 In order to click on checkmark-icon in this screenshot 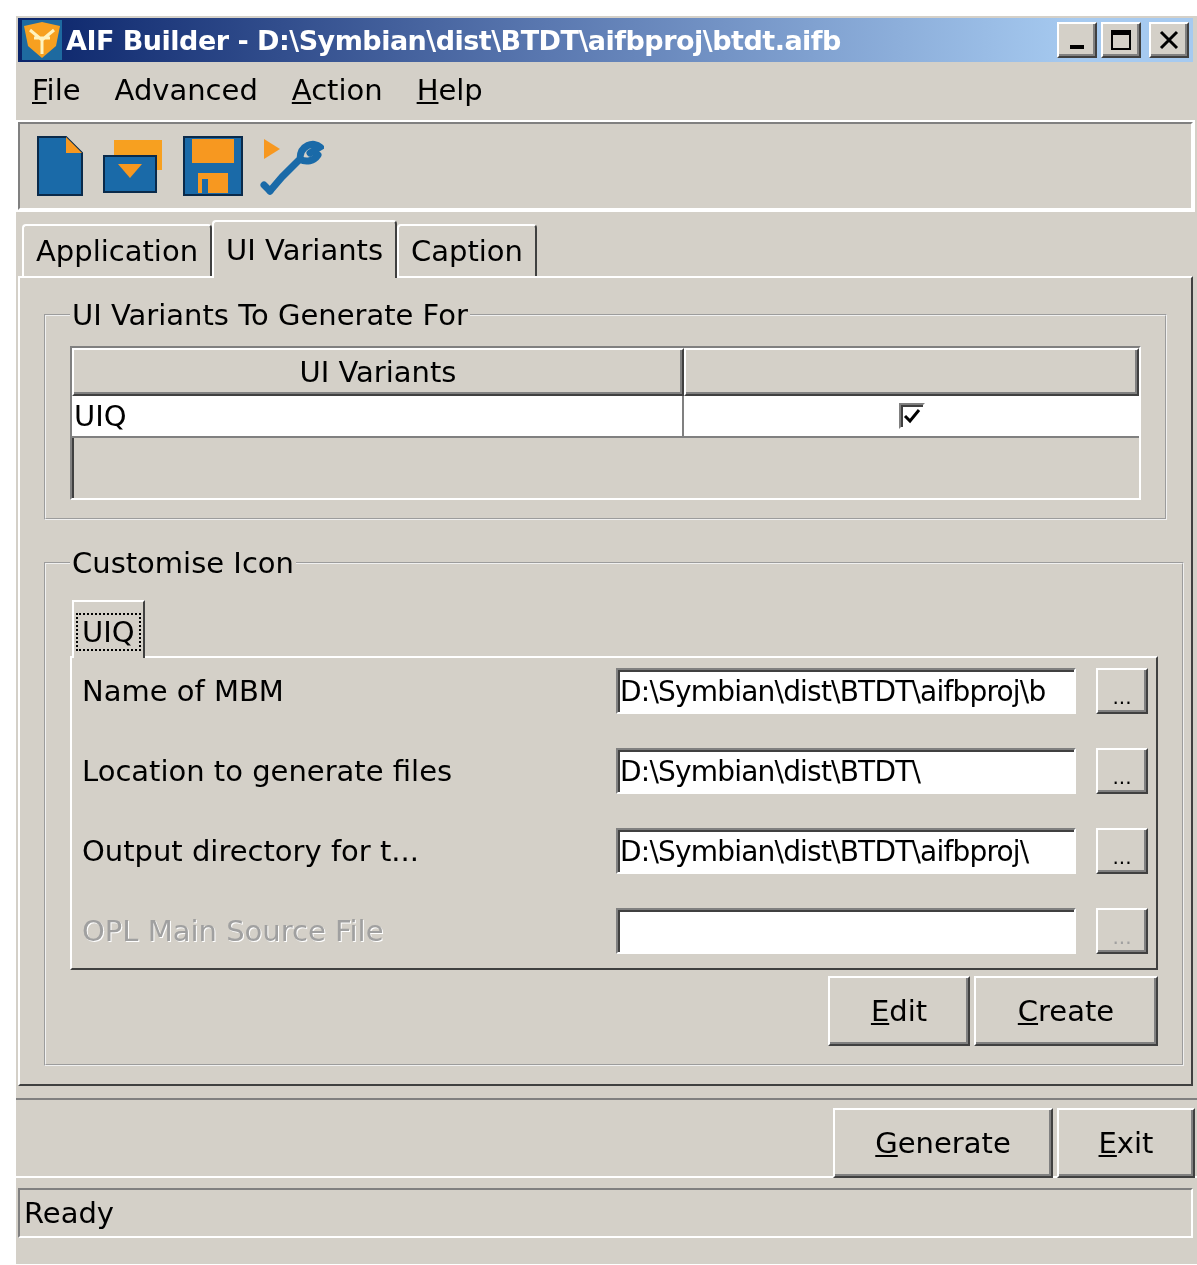, I will do `click(911, 416)`.